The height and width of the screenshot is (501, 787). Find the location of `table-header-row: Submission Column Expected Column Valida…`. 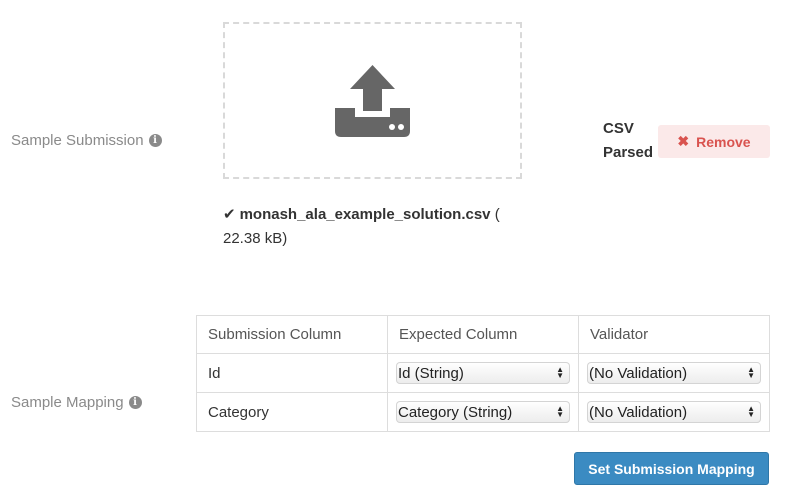

table-header-row: Submission Column Expected Column Valida… is located at coordinates (483, 334).